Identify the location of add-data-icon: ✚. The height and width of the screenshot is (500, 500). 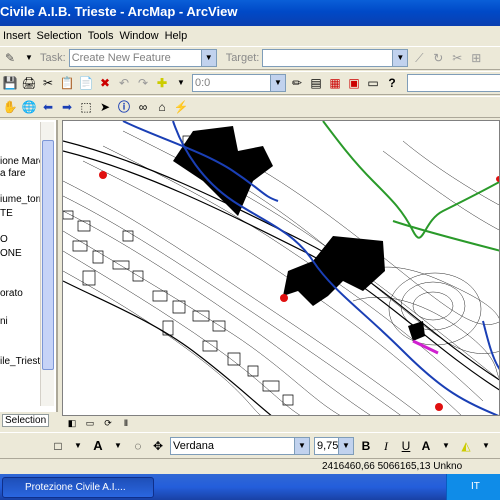
(162, 83).